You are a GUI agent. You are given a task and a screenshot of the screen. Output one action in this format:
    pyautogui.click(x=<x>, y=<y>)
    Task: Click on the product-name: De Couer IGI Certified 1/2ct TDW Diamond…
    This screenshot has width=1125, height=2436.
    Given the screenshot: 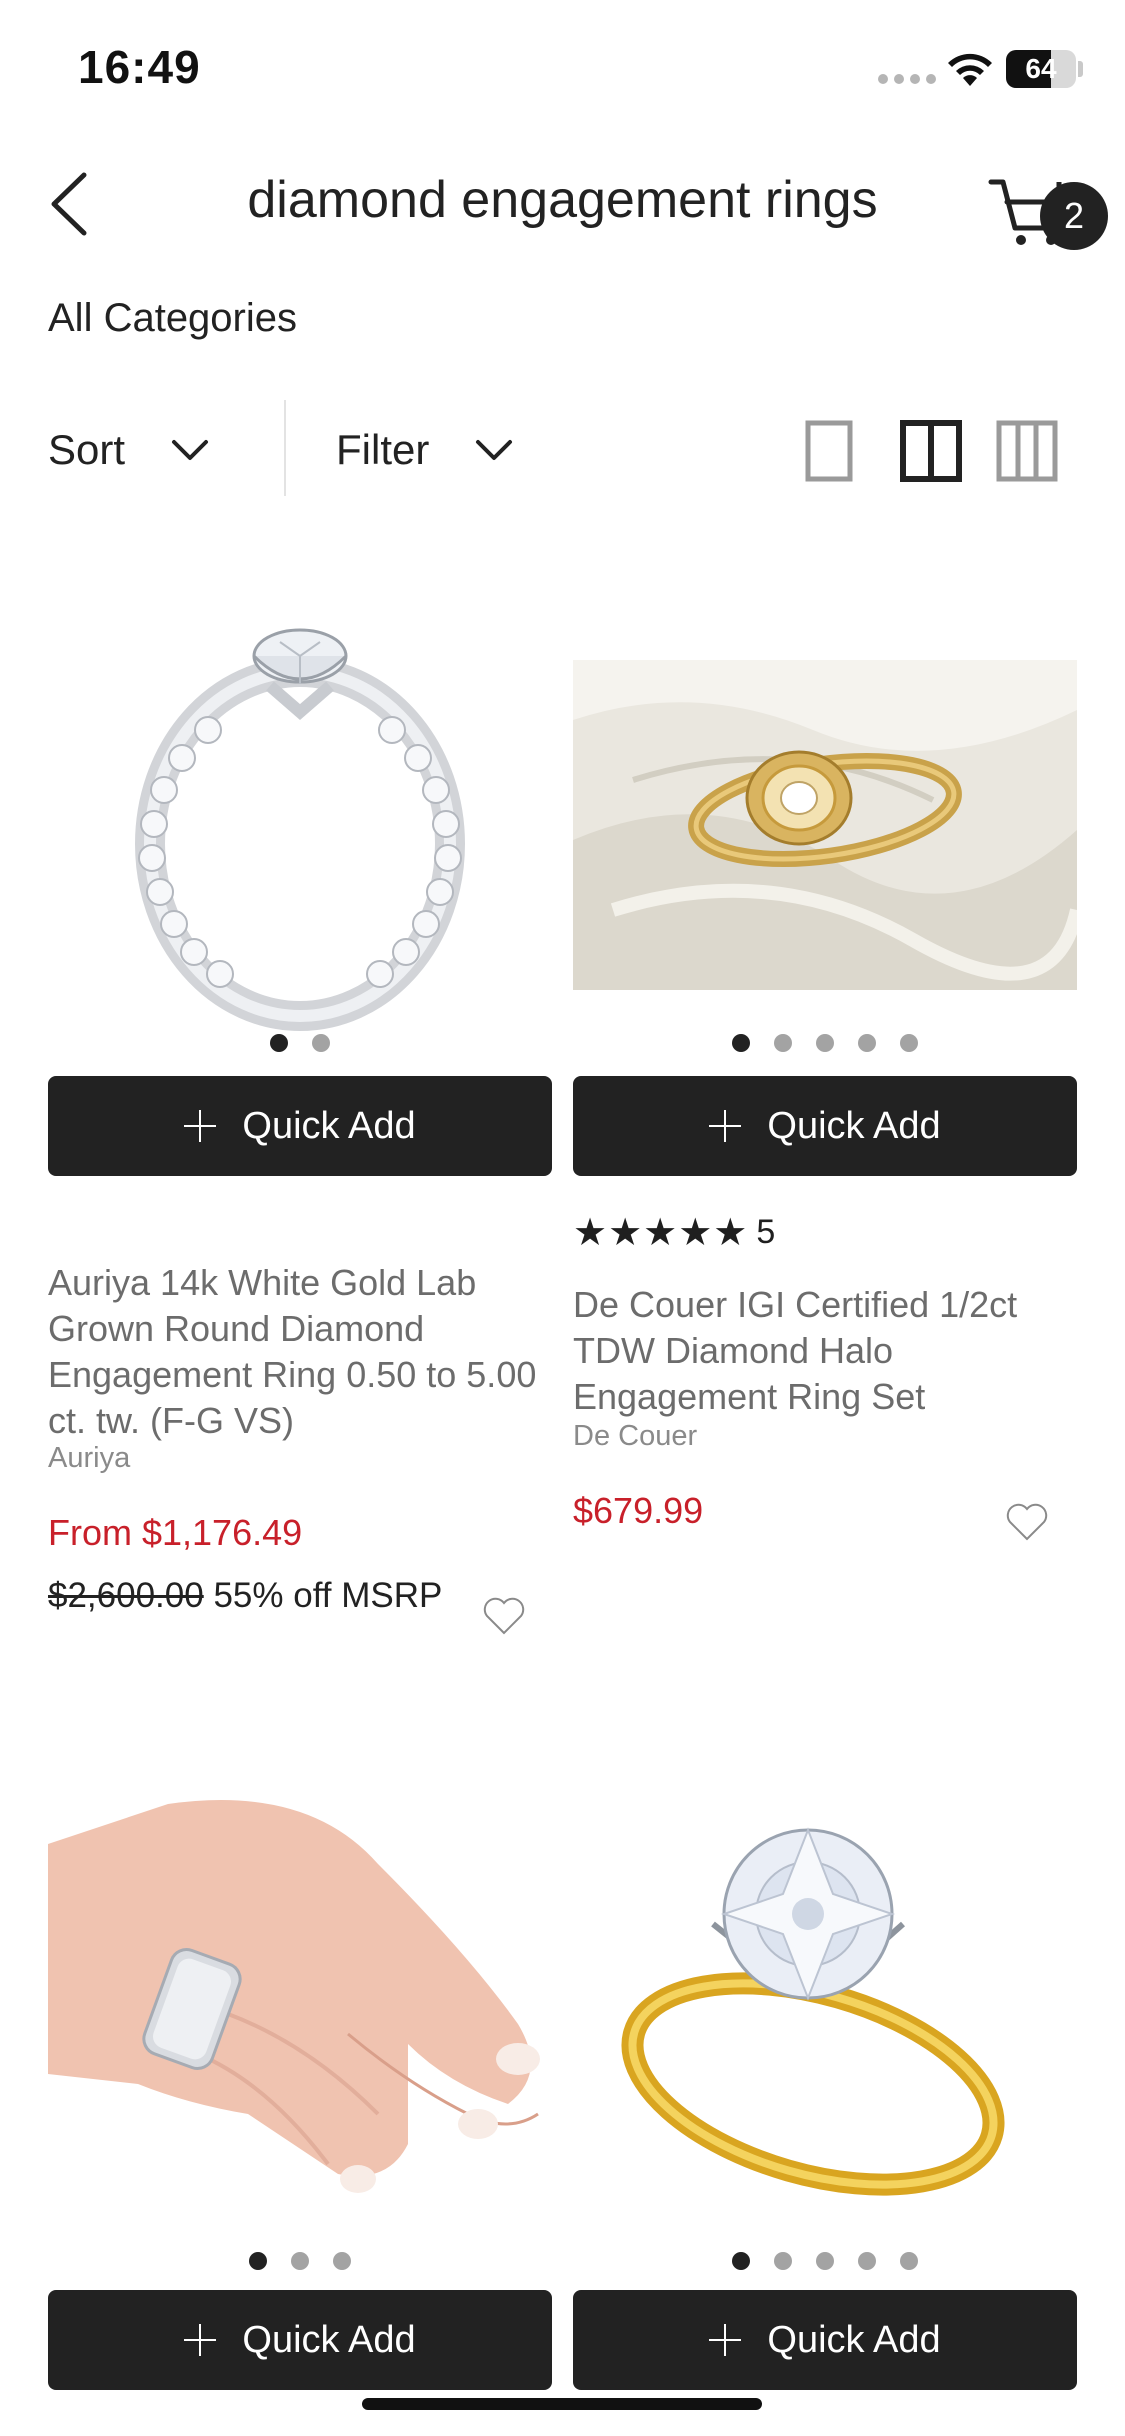 What is the action you would take?
    pyautogui.click(x=825, y=1351)
    